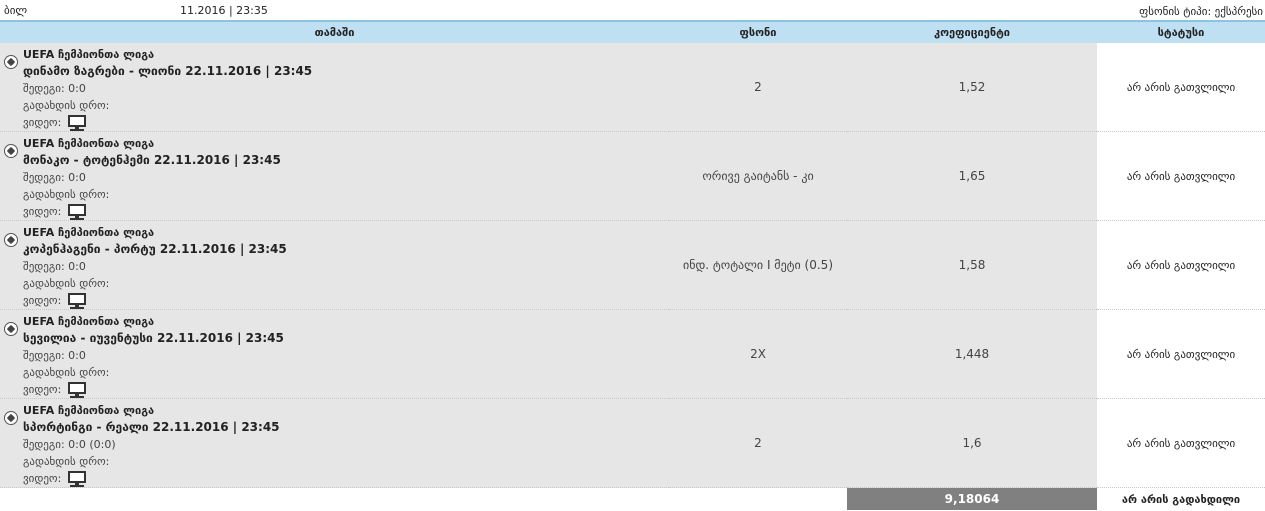  I want to click on coef-cell: 1,6, so click(972, 443).